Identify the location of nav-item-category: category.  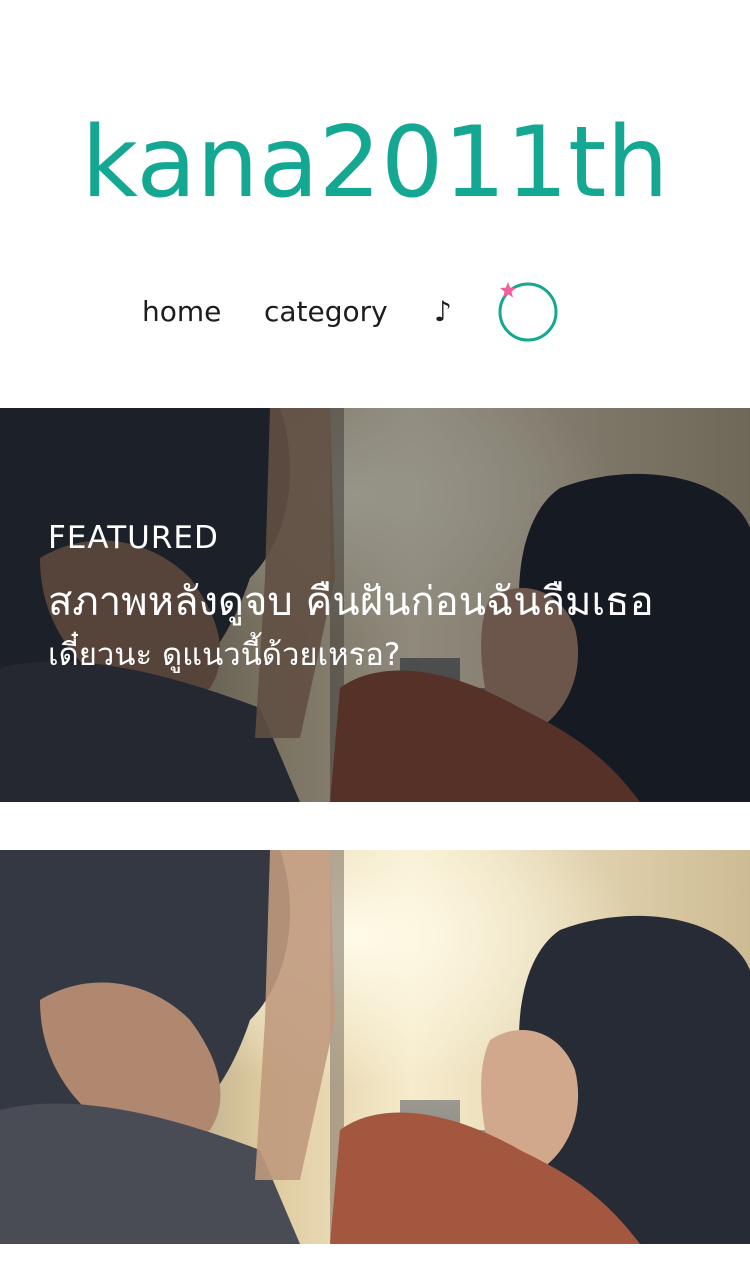
(326, 312).